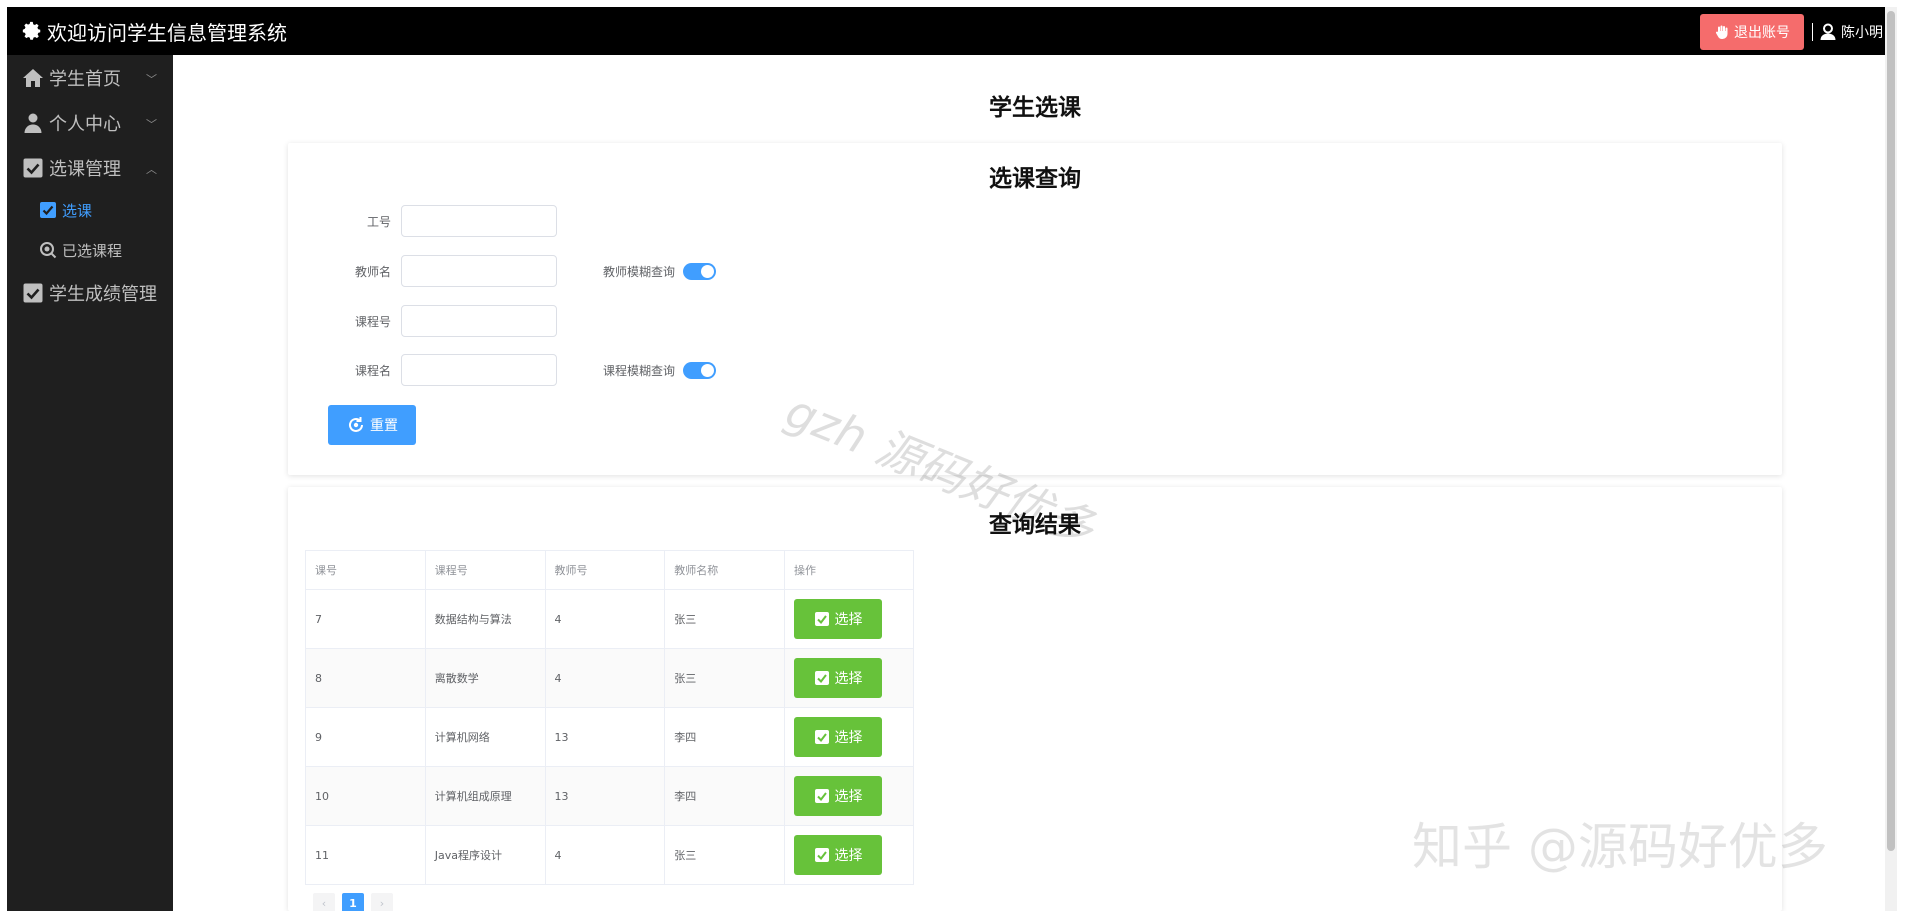  What do you see at coordinates (700, 370) in the screenshot?
I see `course-fuzzy-toggle` at bounding box center [700, 370].